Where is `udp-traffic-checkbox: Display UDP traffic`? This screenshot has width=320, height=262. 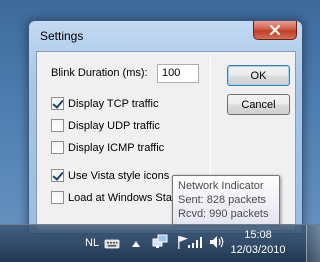
udp-traffic-checkbox: Display UDP traffic is located at coordinates (105, 125).